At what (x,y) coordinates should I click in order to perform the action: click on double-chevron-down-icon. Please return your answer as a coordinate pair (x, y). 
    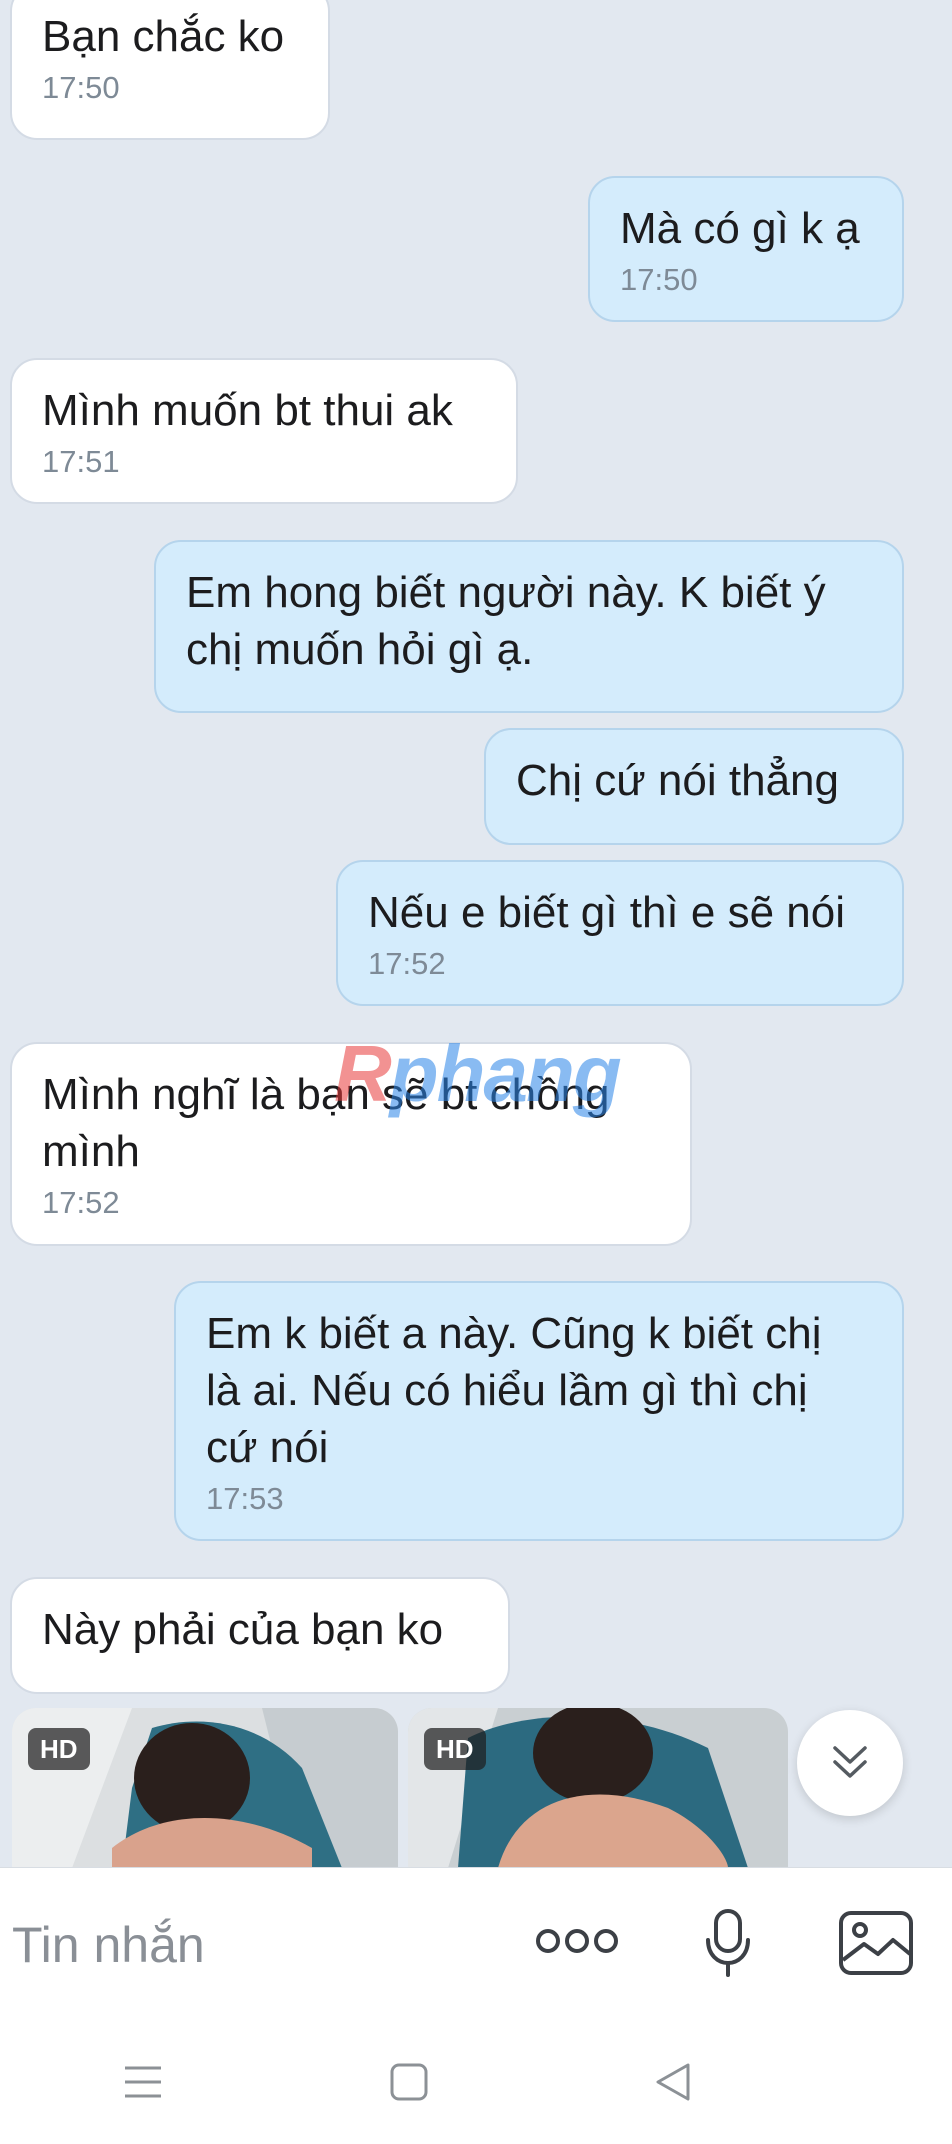
    Looking at the image, I should click on (850, 1762).